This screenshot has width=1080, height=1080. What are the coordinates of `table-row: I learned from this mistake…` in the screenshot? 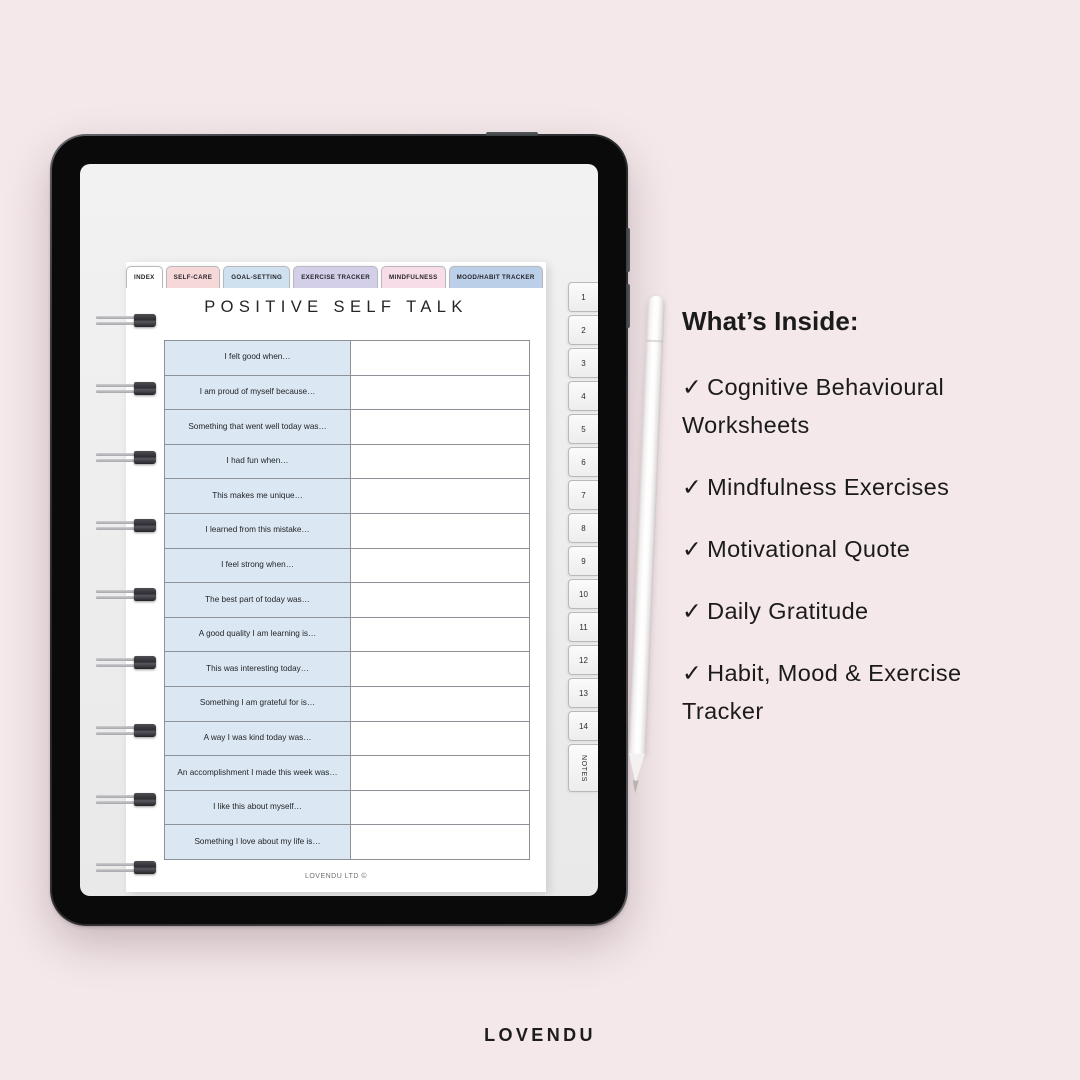 It's located at (347, 531).